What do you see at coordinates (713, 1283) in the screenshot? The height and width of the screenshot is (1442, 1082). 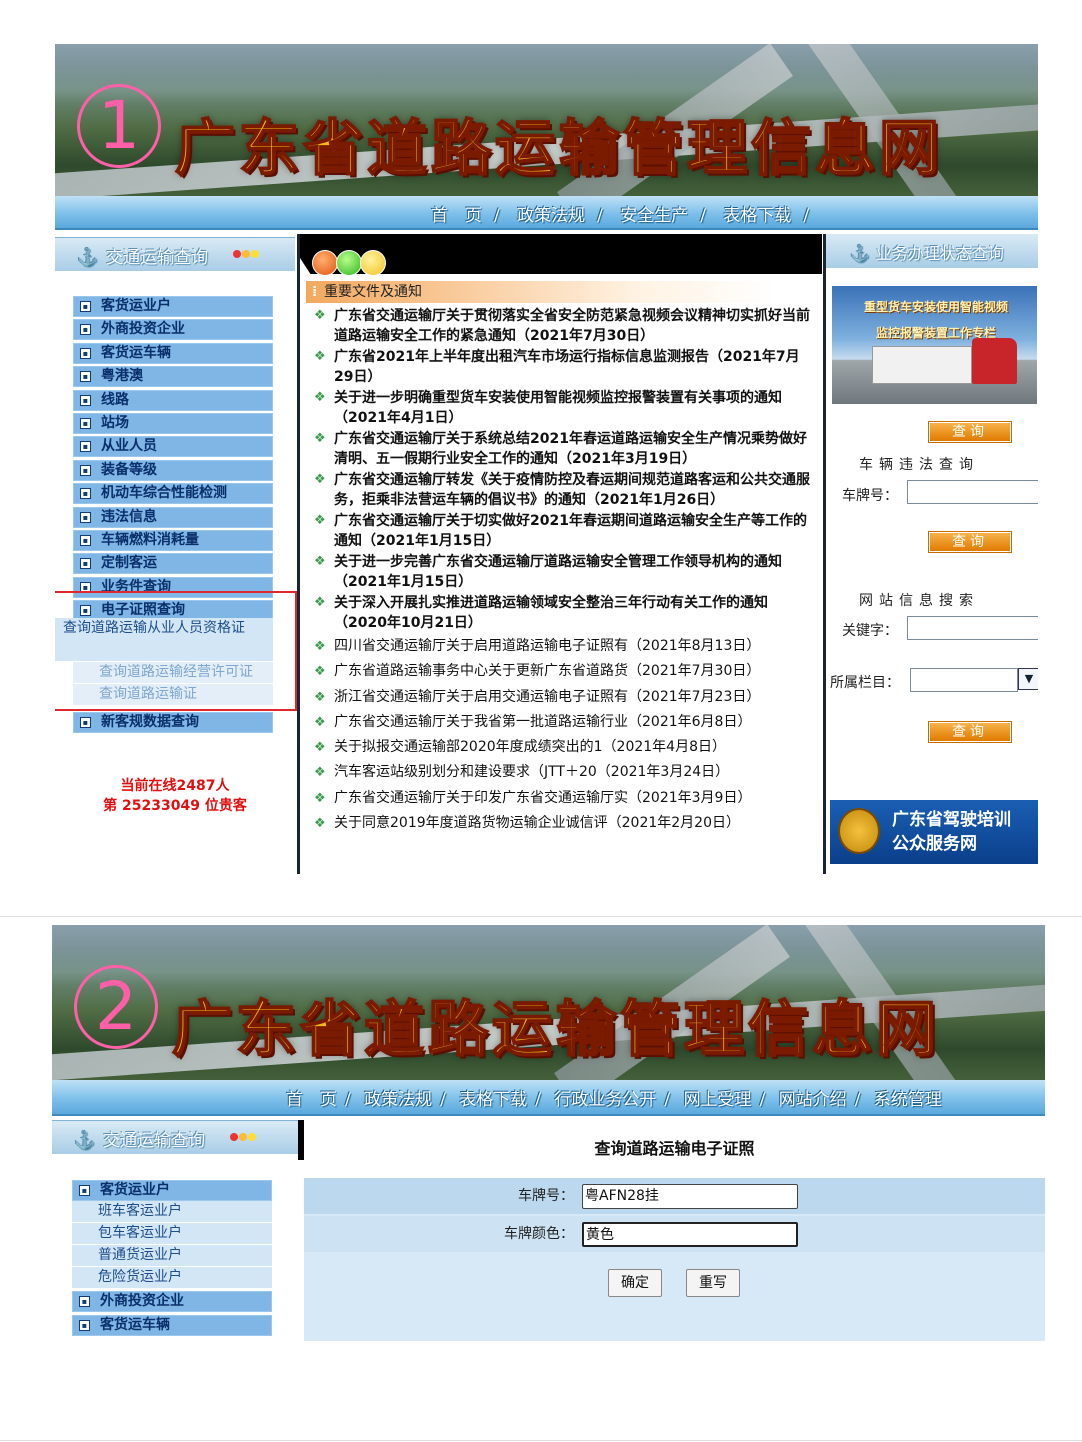 I see `reset-button: 重写` at bounding box center [713, 1283].